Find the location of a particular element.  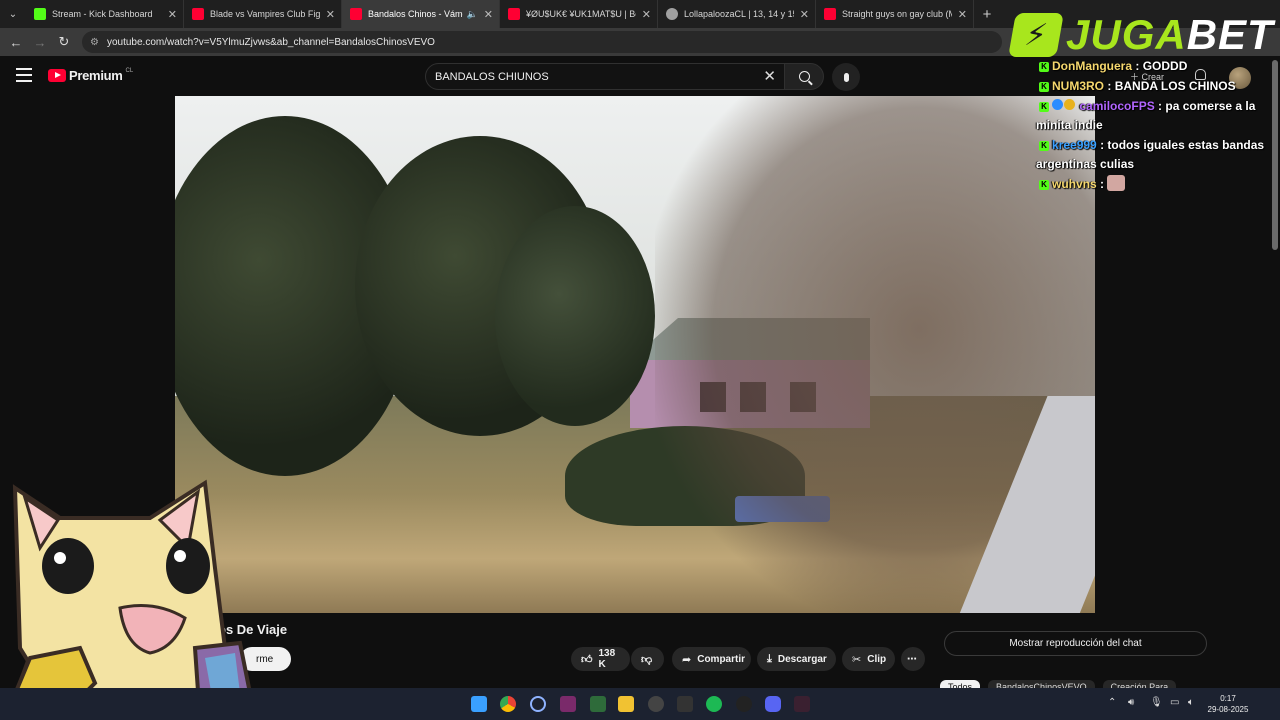

like-count: 138 K is located at coordinates (607, 659).